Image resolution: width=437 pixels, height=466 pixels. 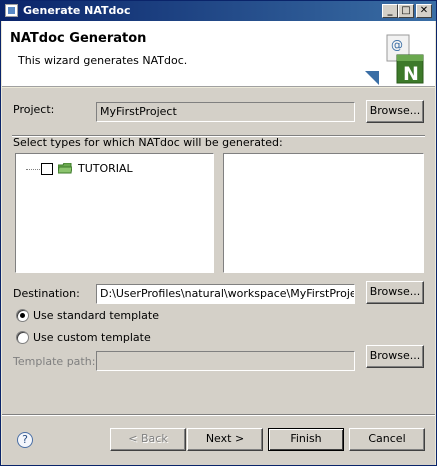 What do you see at coordinates (406, 11) in the screenshot?
I see `maximize-button: □` at bounding box center [406, 11].